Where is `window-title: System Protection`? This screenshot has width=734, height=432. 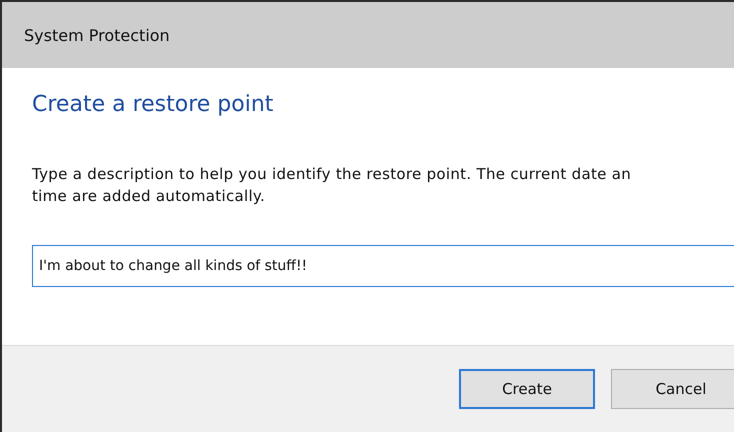
window-title: System Protection is located at coordinates (97, 35).